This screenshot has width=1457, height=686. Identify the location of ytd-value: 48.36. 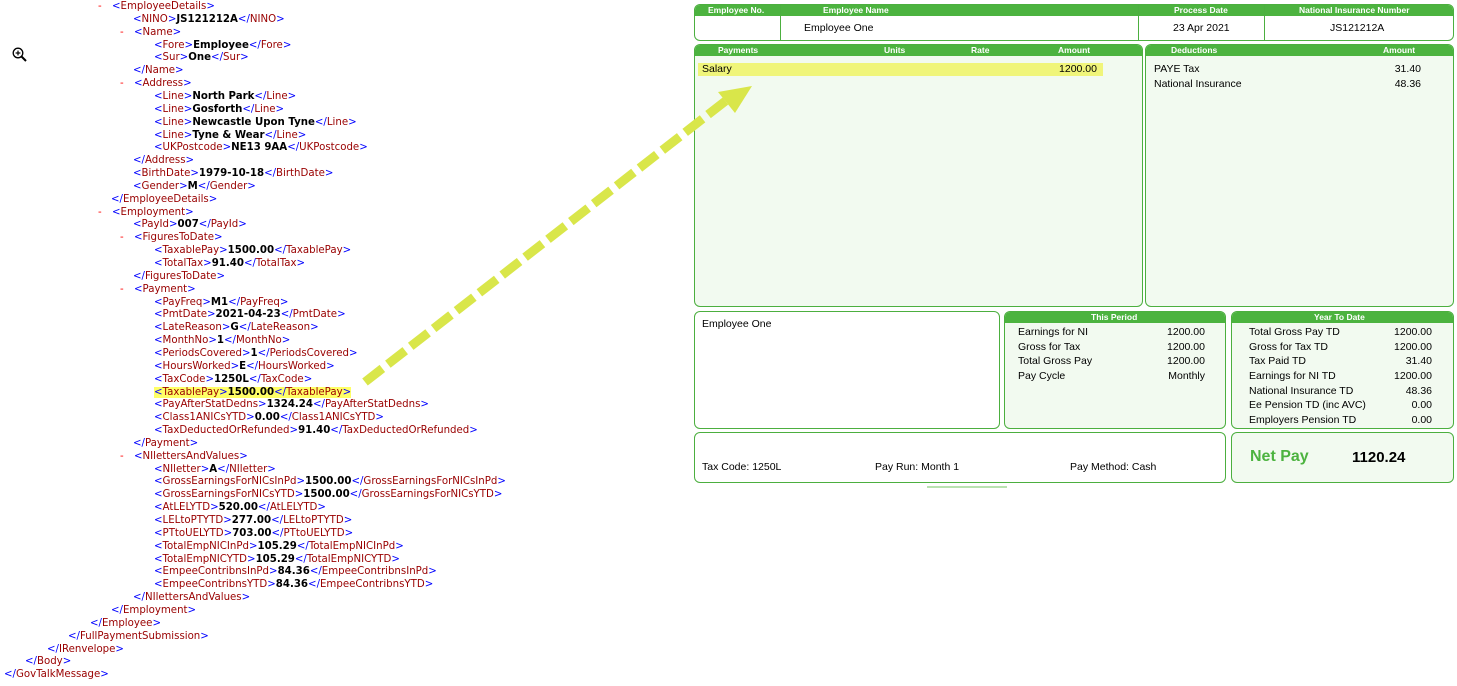
(1418, 391).